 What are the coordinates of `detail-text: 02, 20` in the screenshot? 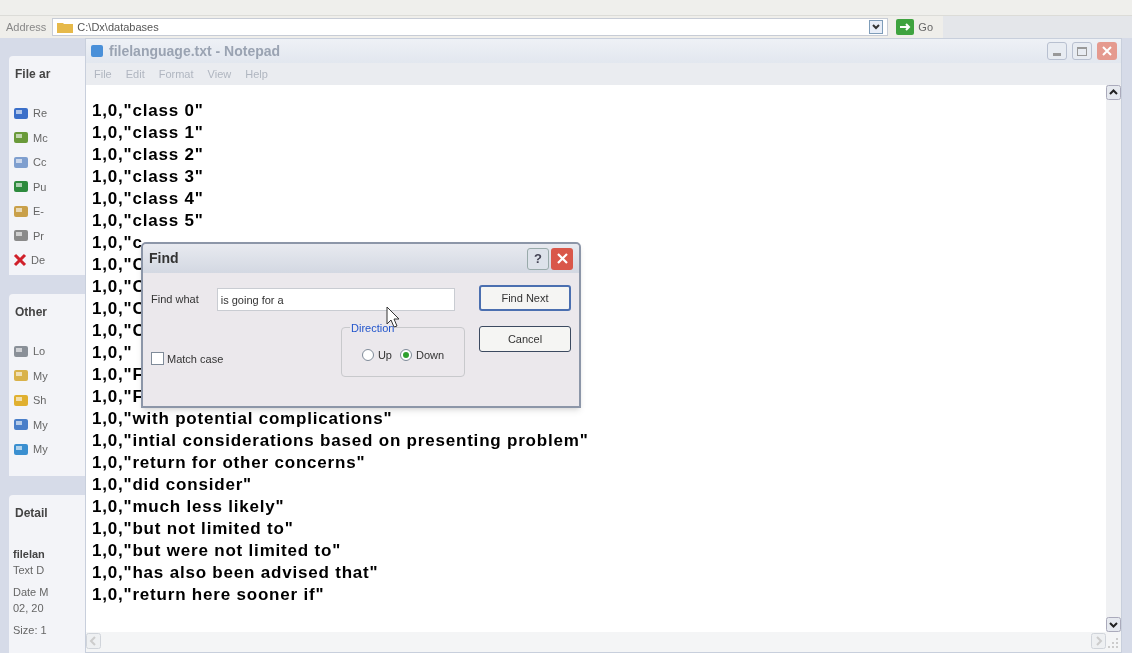 It's located at (28, 608).